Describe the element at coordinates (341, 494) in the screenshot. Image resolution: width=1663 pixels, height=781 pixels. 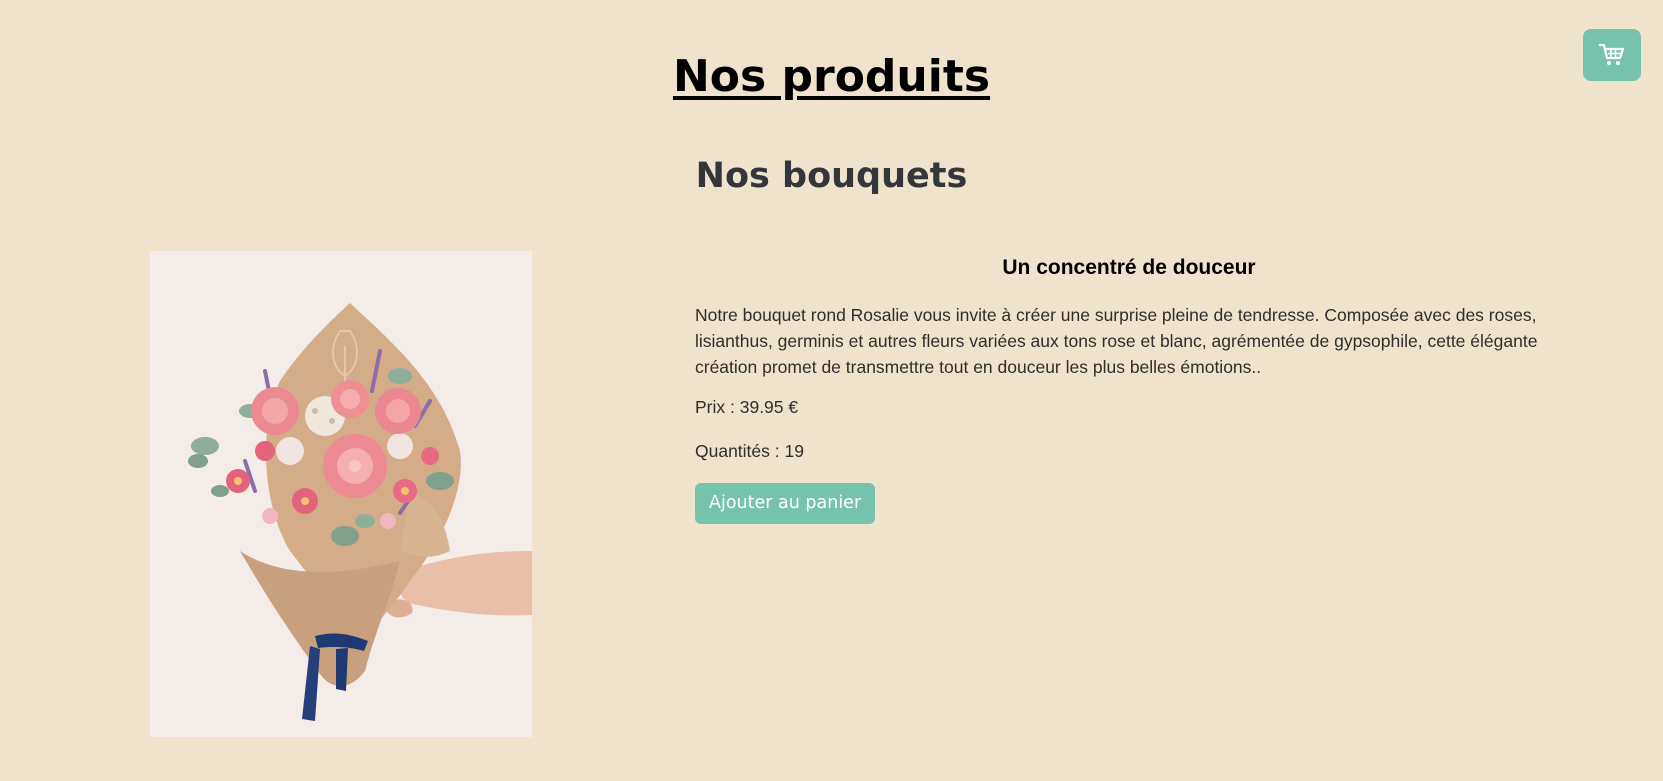
I see `product-image` at that location.